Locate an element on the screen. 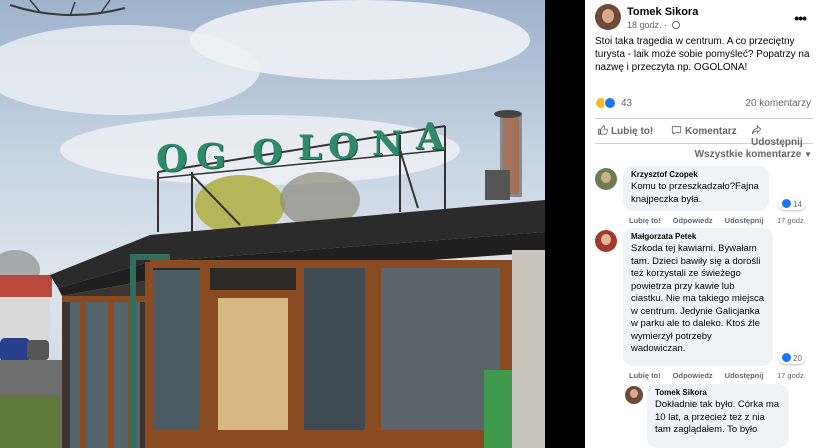 The height and width of the screenshot is (448, 820). sign-letter: N is located at coordinates (388, 144).